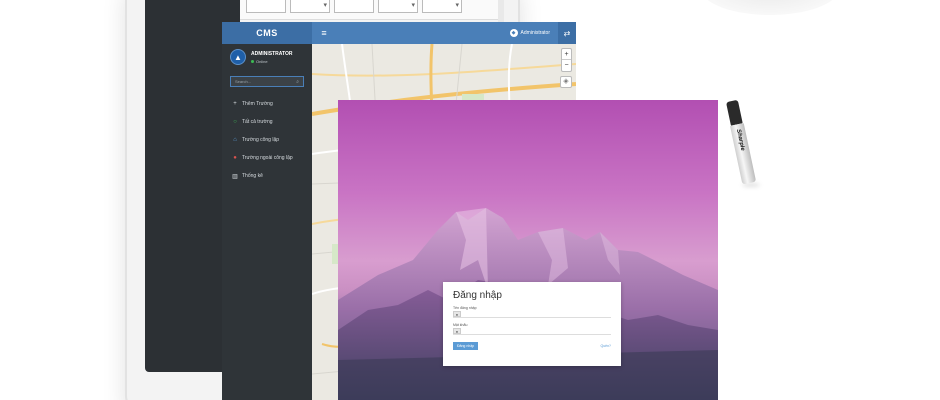 The height and width of the screenshot is (400, 940). I want to click on cms-logo: CMS, so click(267, 33).